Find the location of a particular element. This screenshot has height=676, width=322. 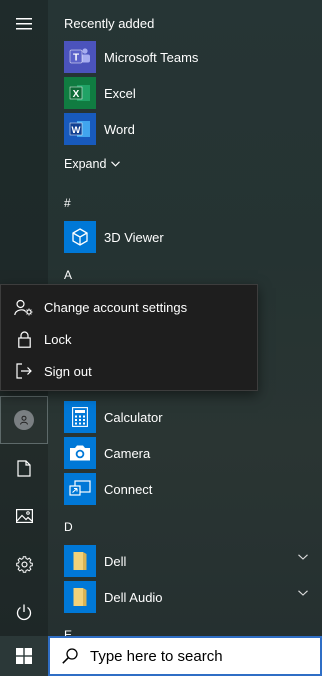

expand-button: Expand is located at coordinates (92, 164).